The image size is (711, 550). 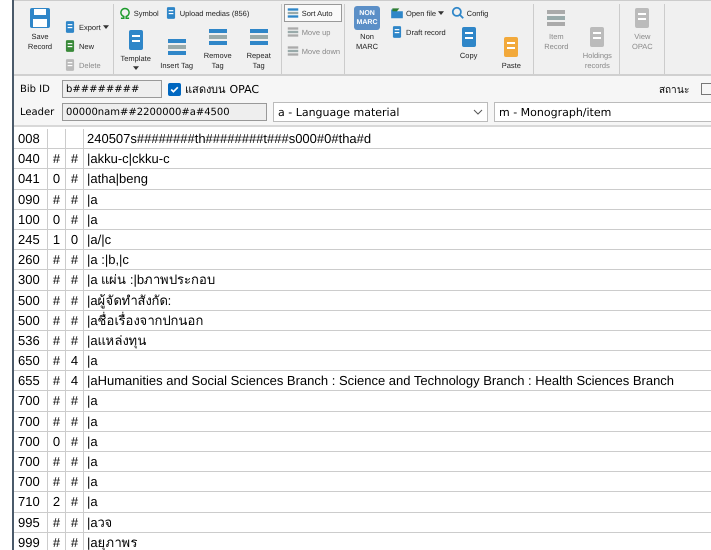 What do you see at coordinates (31, 260) in the screenshot?
I see `table-cell: 260` at bounding box center [31, 260].